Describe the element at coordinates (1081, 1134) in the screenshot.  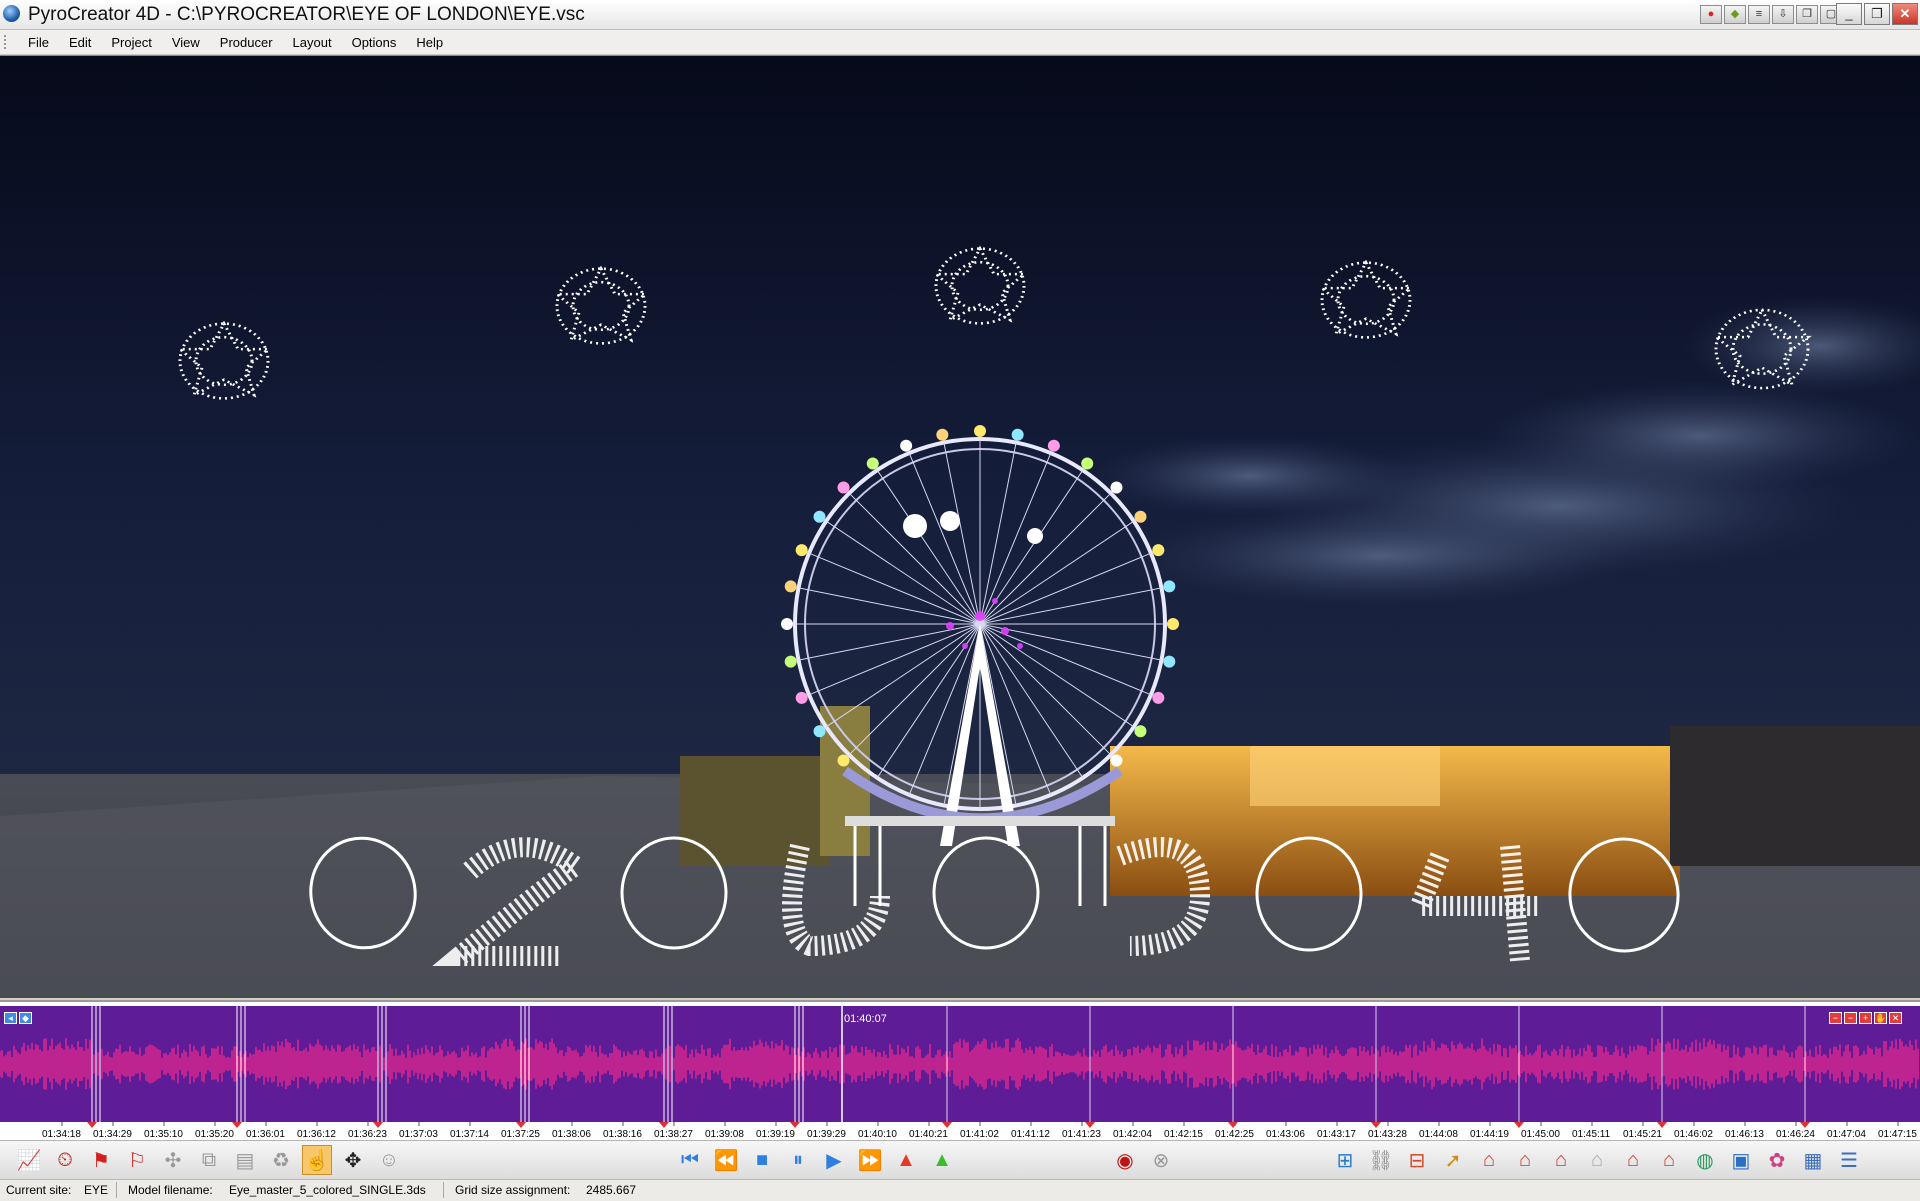
I see `ruler-tick-label: 01:41:23` at that location.